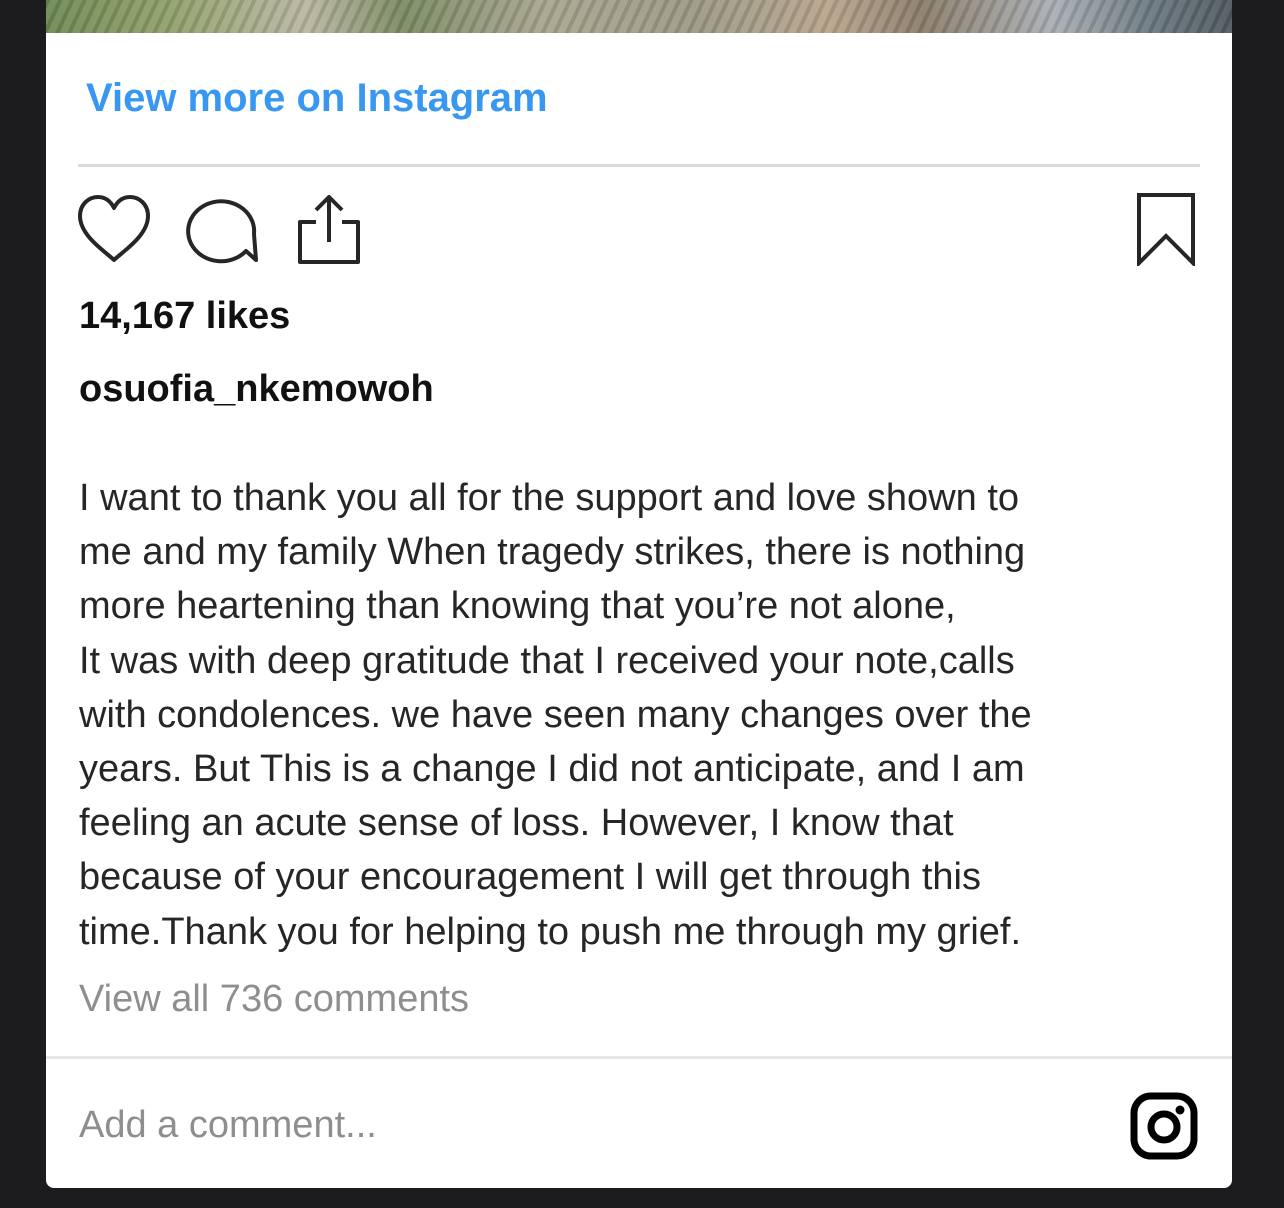 This screenshot has height=1208, width=1284. I want to click on add-comment-input, so click(579, 1125).